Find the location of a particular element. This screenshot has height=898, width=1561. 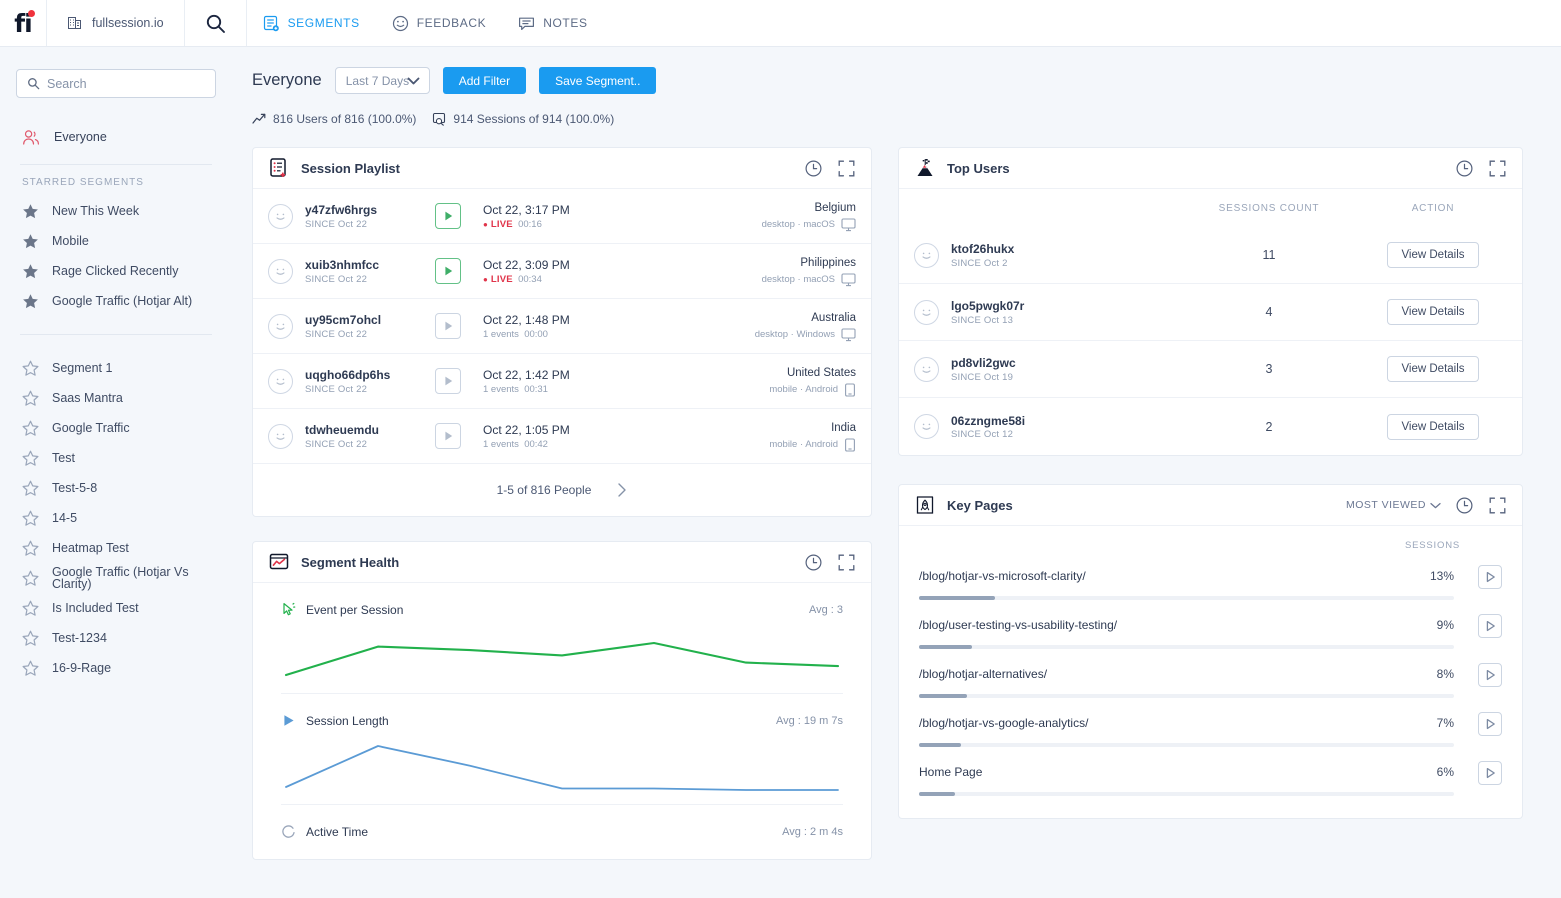

top-user-sessions-count: 4 is located at coordinates (1269, 312).